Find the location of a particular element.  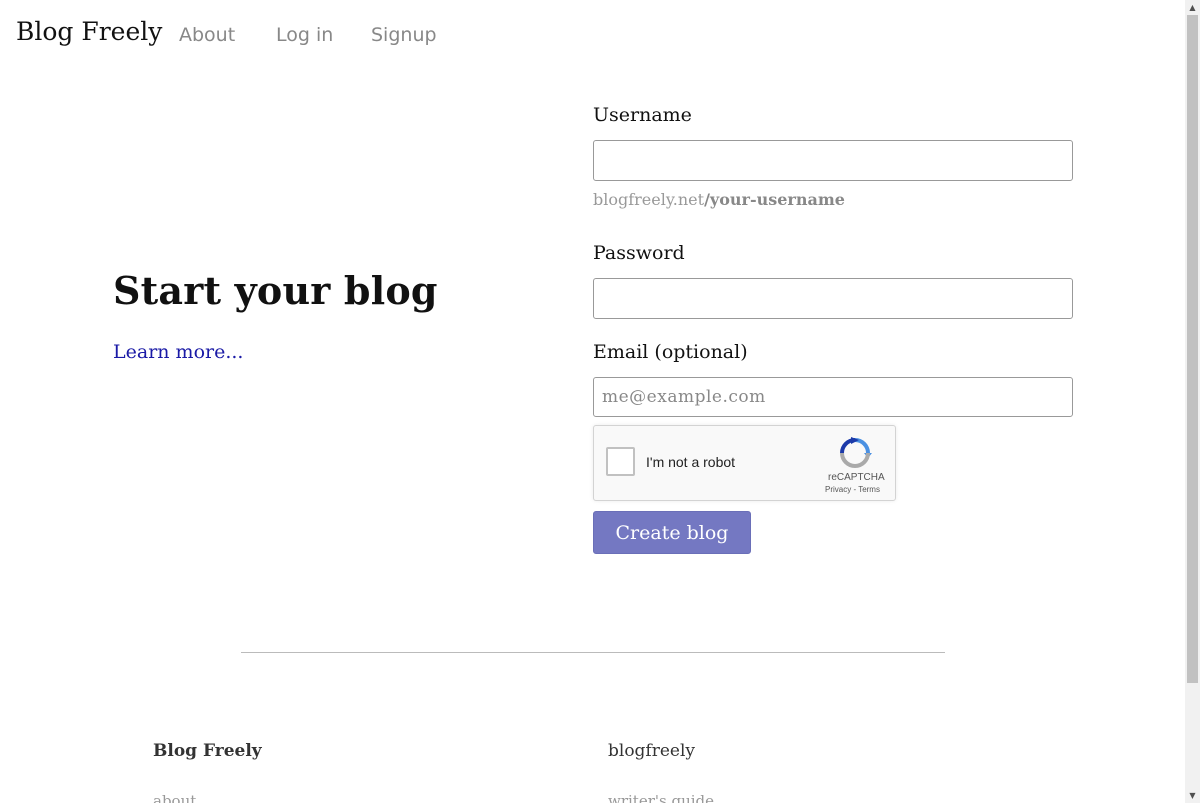

page-title: Start your blog is located at coordinates (275, 290).